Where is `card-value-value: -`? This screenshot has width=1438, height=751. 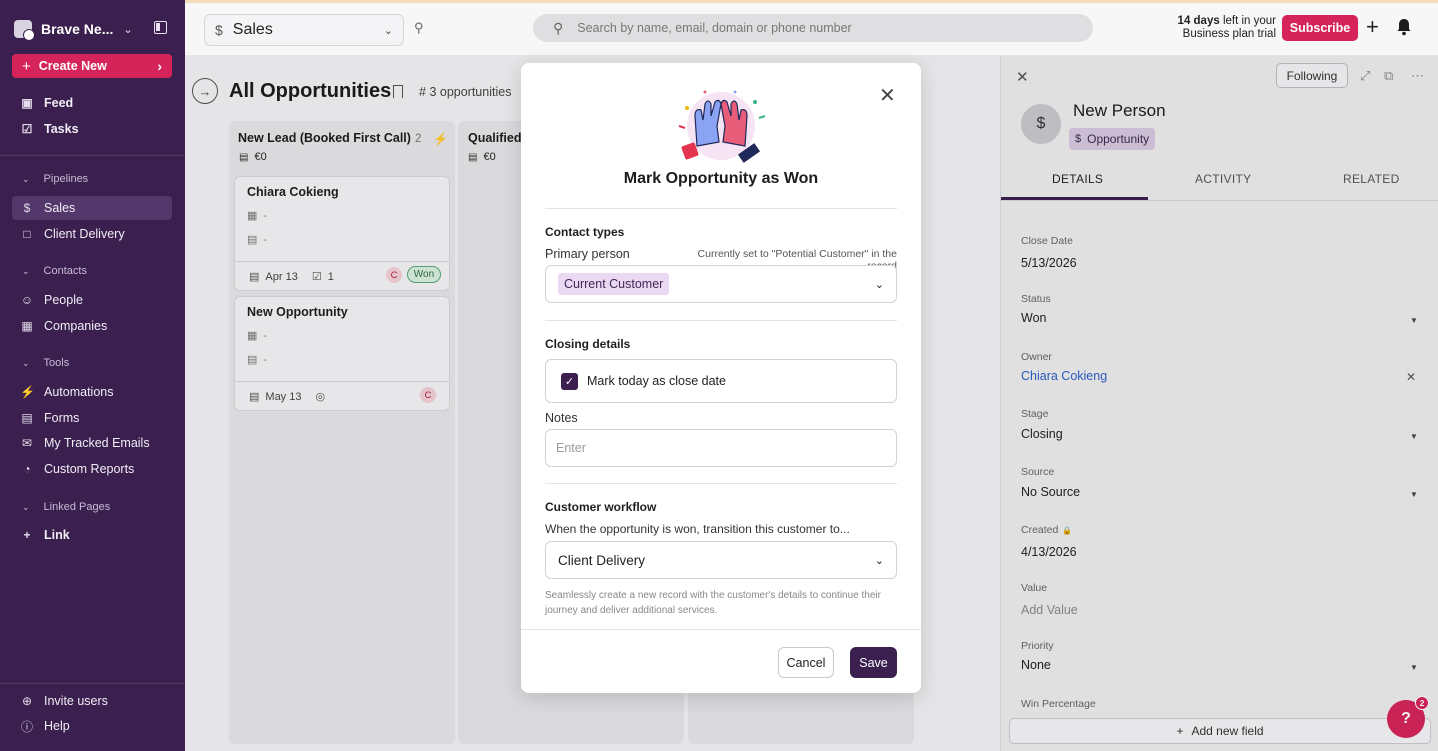
card-value-value: - is located at coordinates (265, 239).